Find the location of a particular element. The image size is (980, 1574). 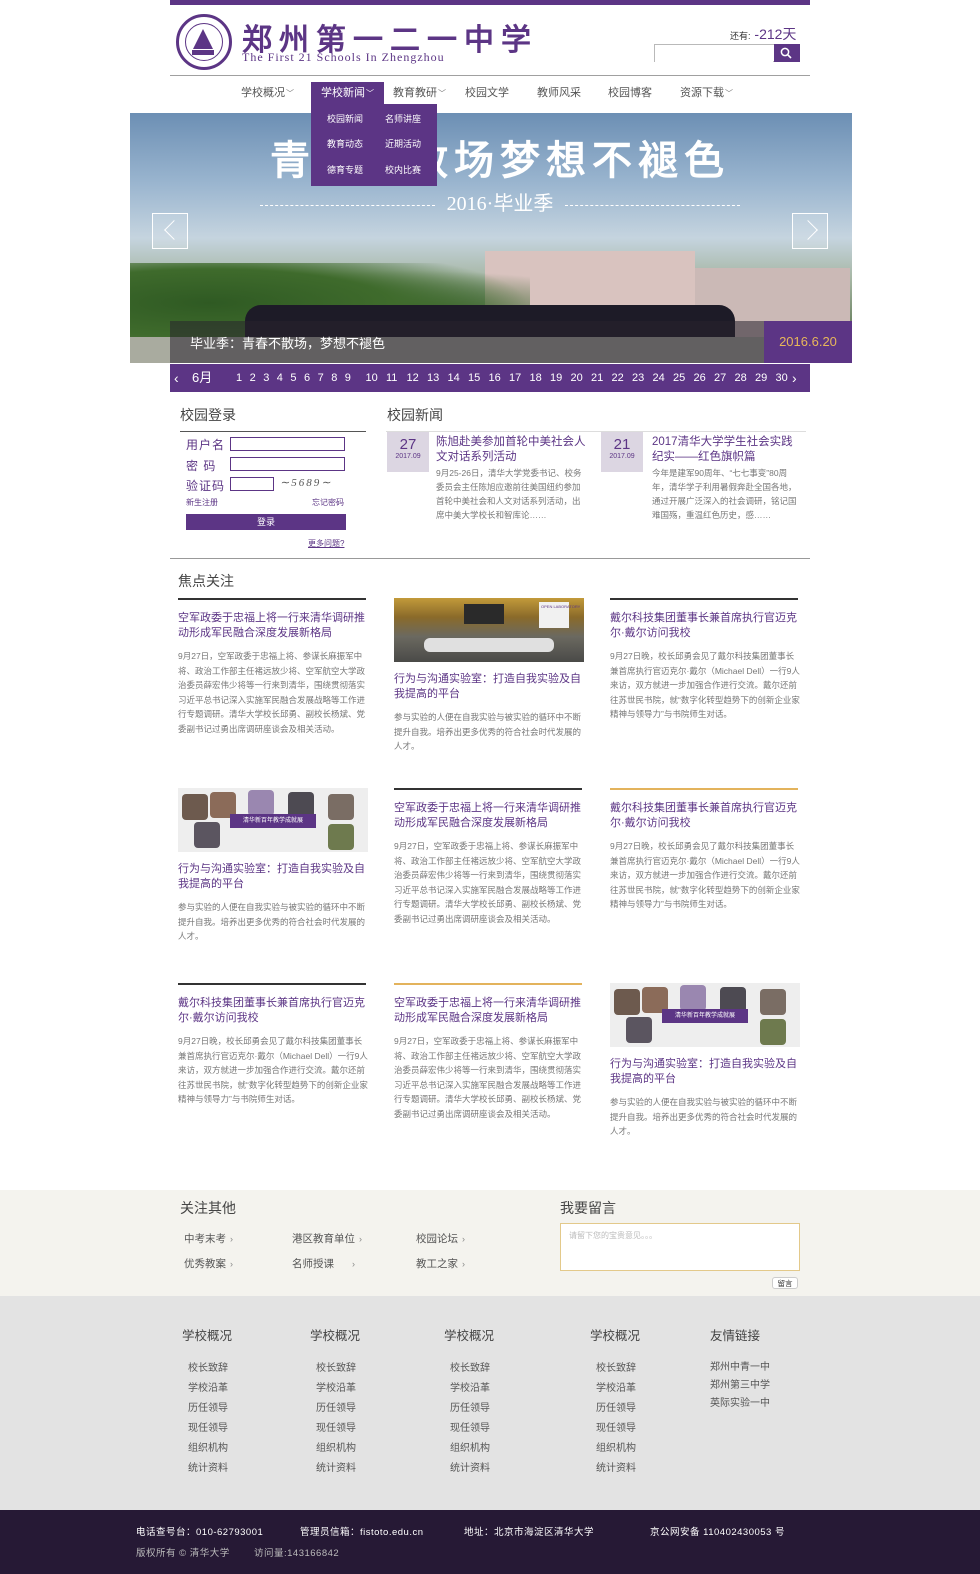

day-link: 18 is located at coordinates (536, 378).